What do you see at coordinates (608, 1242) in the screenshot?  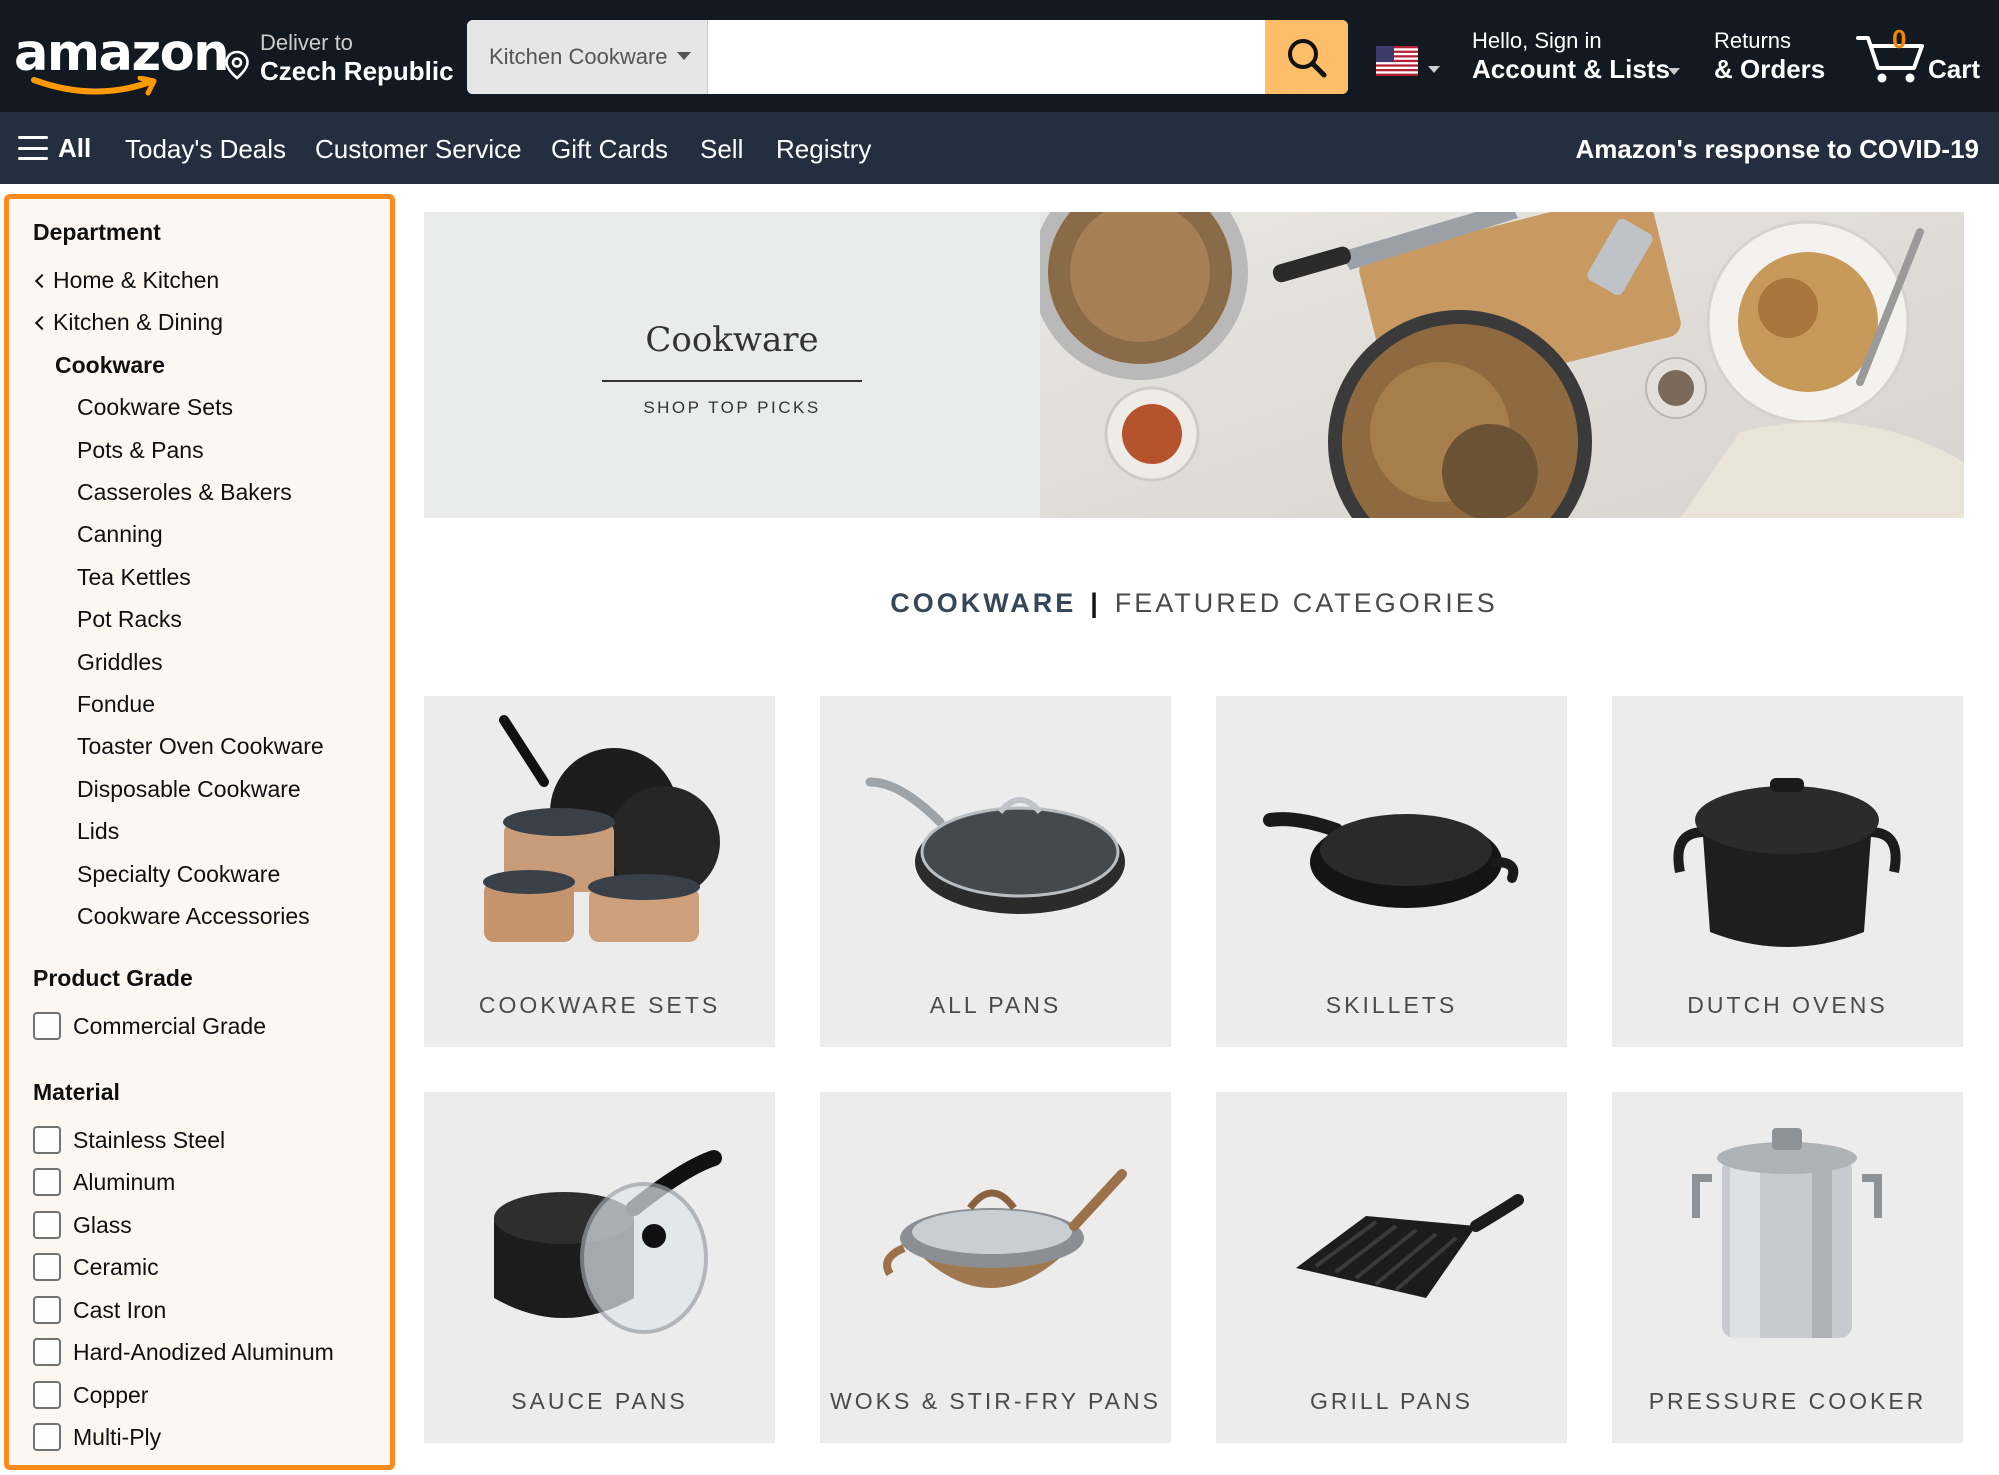 I see `sauce-pan-icon` at bounding box center [608, 1242].